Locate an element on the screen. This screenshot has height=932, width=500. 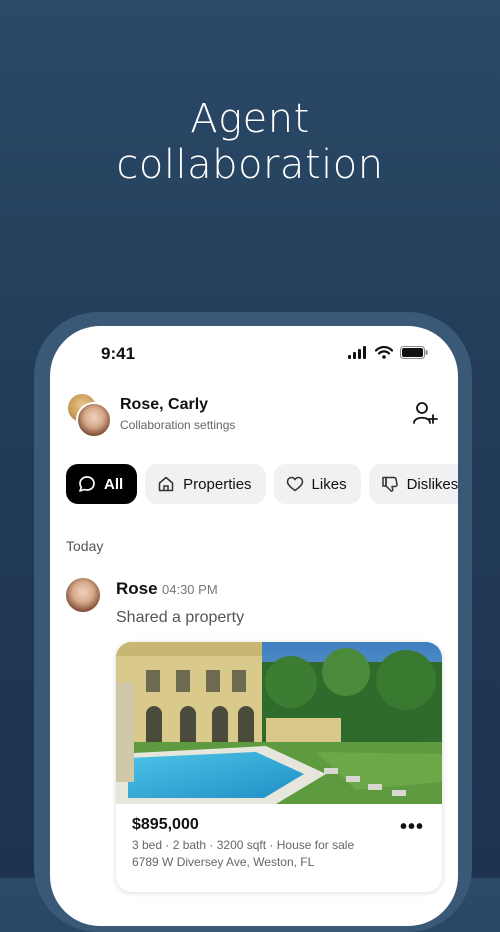
filter-likes-label: Likes is located at coordinates (329, 484).